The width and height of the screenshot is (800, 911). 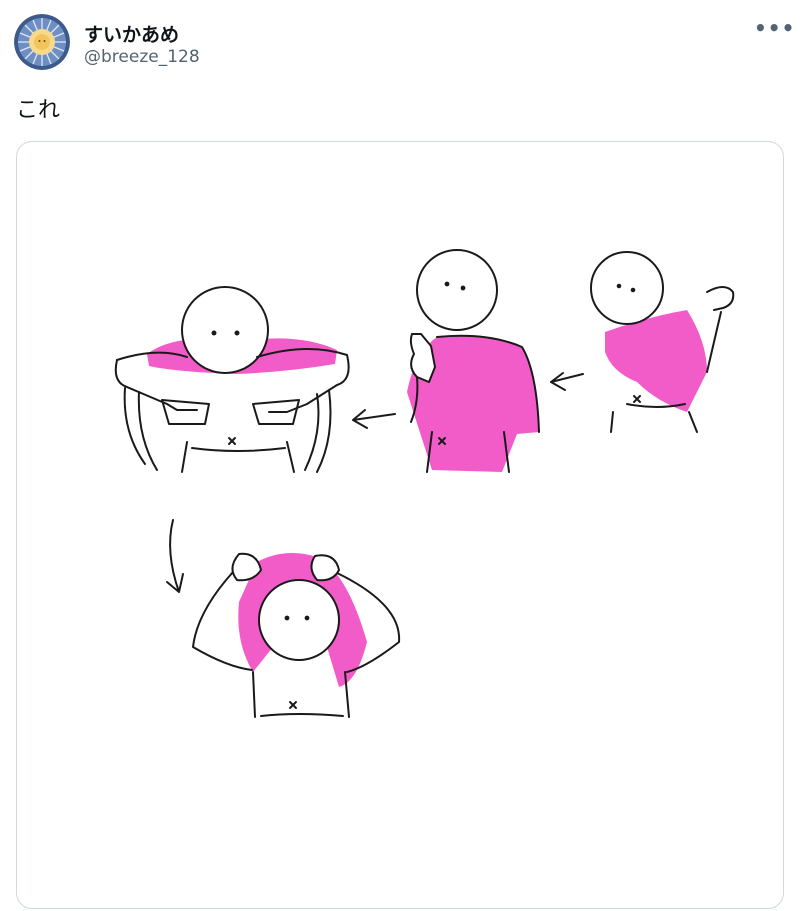 I want to click on user-handle: @breeze_128, so click(x=142, y=57).